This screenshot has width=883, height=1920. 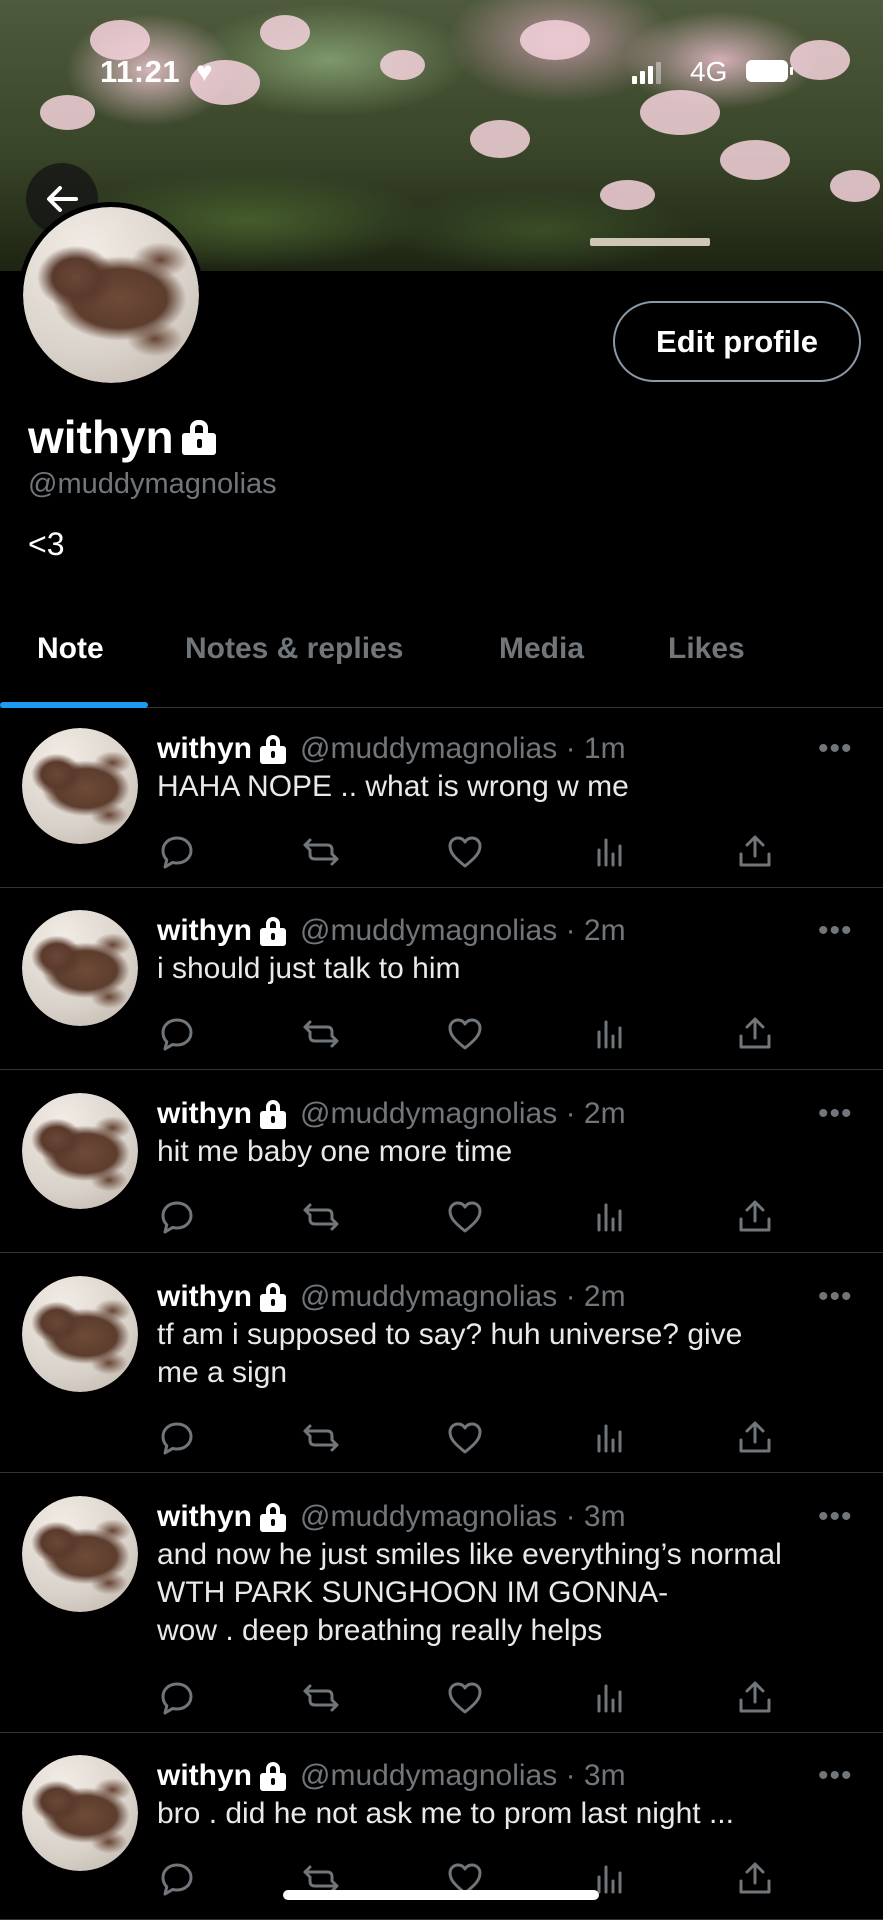 I want to click on profile-tabs: Note Notes & replies Media Likes, so click(x=441, y=664).